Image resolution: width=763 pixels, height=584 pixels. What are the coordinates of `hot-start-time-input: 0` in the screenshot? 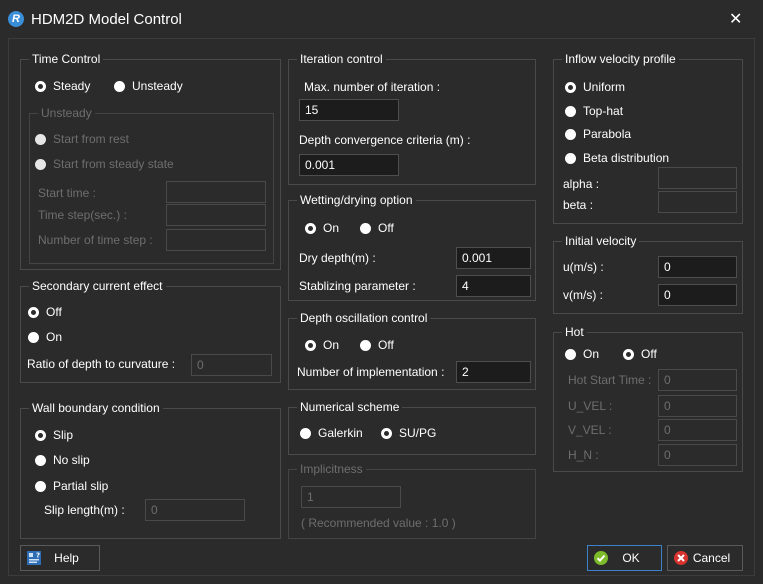 It's located at (697, 380).